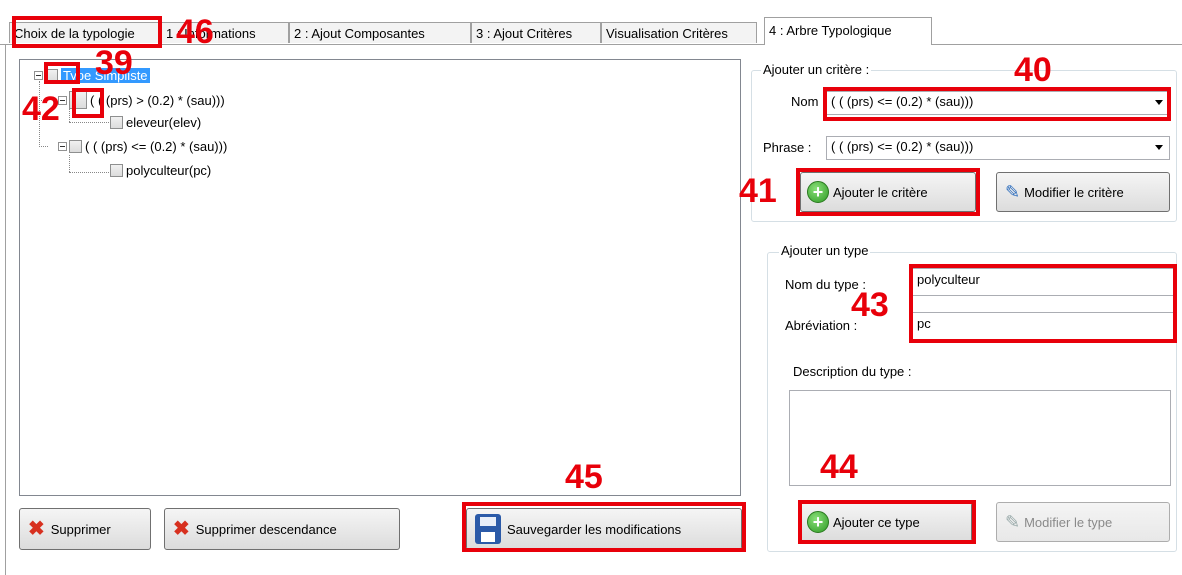 The image size is (1182, 575). Describe the element at coordinates (157, 100) in the screenshot. I see `tree-node-label: ( ( (prs) > (0.2) * (sau)))` at that location.